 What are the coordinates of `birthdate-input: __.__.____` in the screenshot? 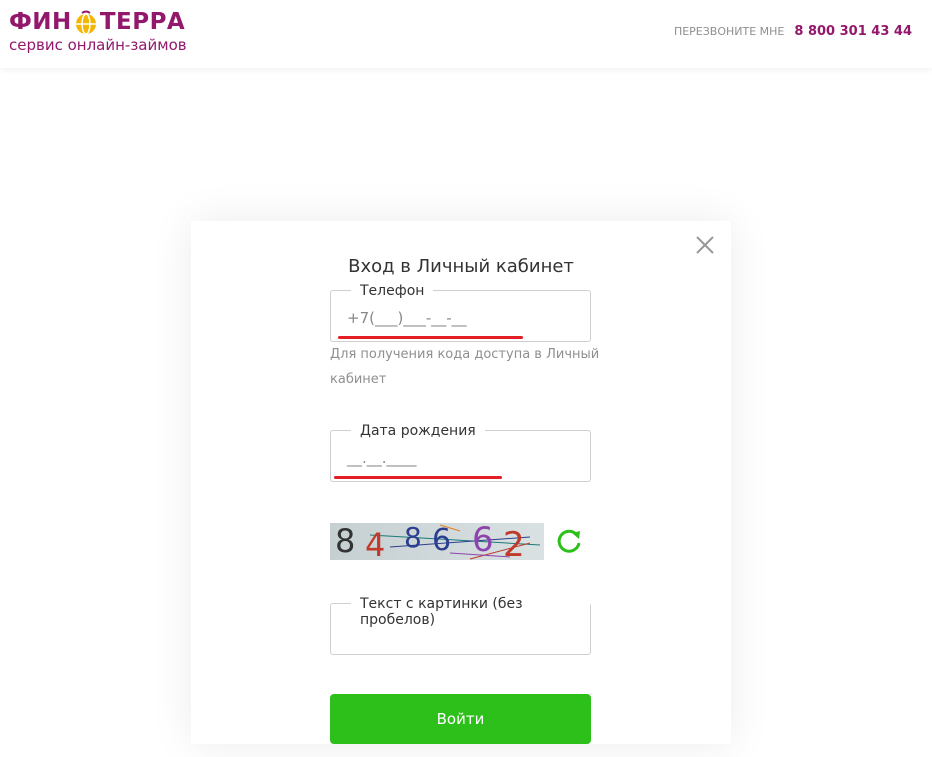 It's located at (382, 458).